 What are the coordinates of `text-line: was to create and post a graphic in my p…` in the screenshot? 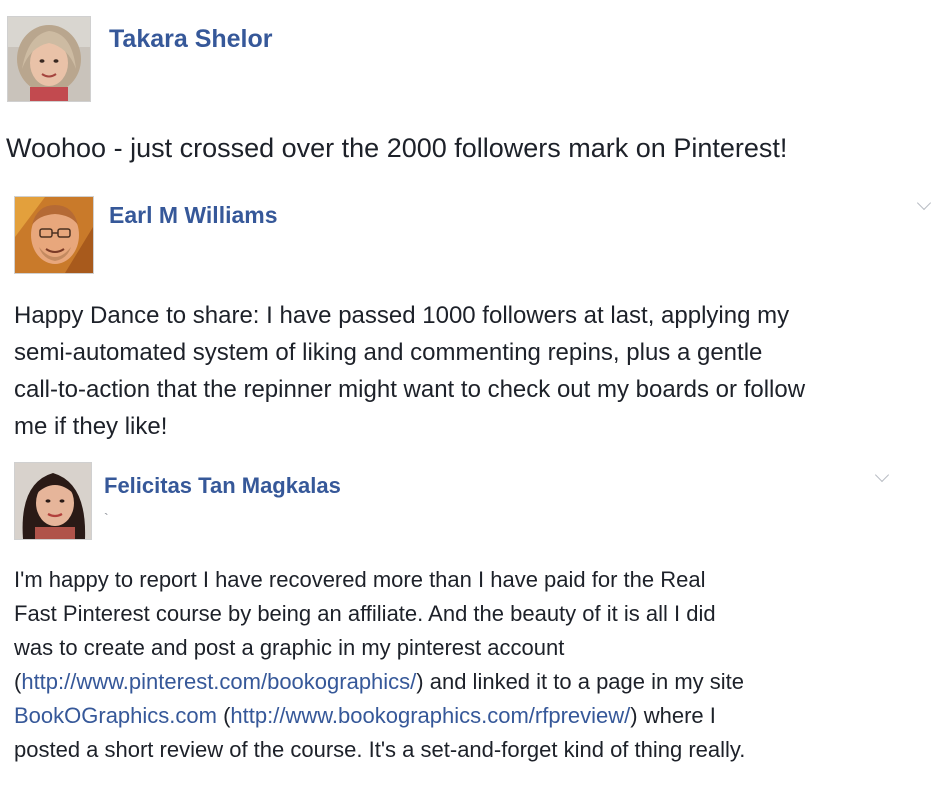 It's located at (289, 647).